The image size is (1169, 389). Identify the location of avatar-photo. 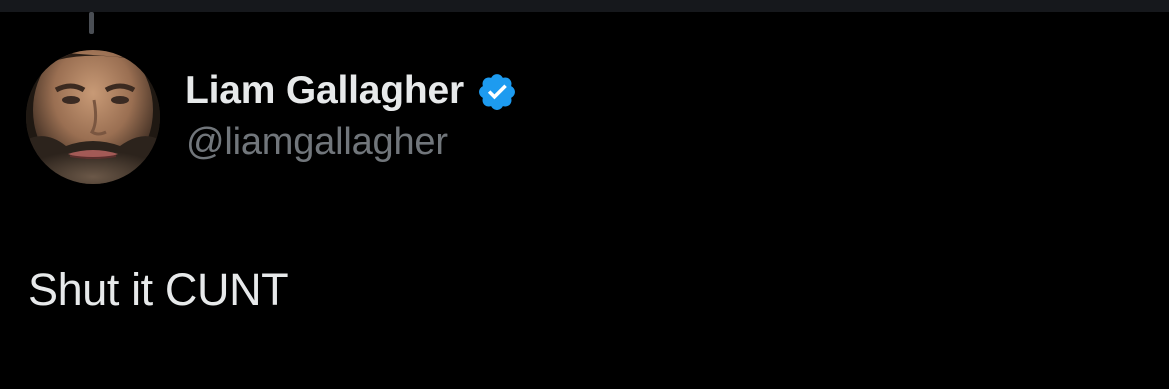
(93, 117).